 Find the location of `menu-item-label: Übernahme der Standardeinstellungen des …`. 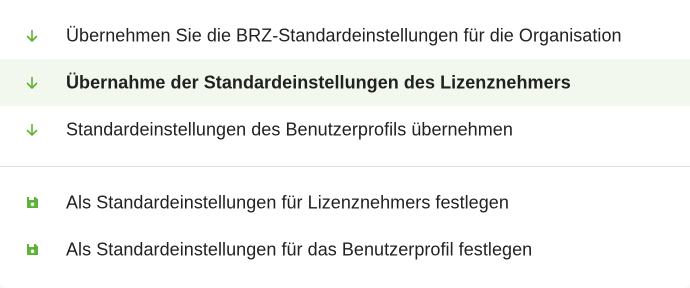

menu-item-label: Übernahme der Standardeinstellungen des … is located at coordinates (318, 82).